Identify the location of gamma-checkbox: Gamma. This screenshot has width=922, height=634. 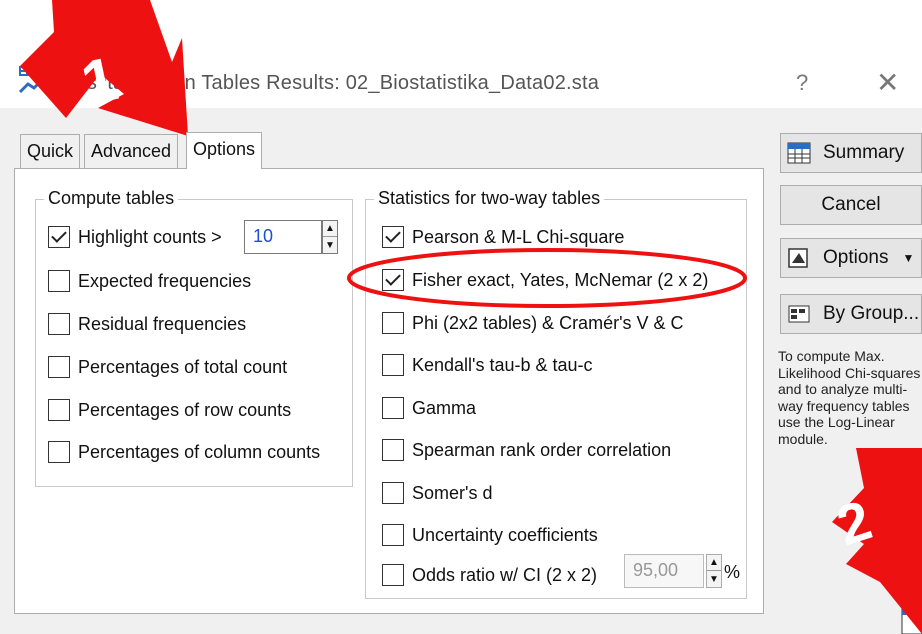
(429, 408).